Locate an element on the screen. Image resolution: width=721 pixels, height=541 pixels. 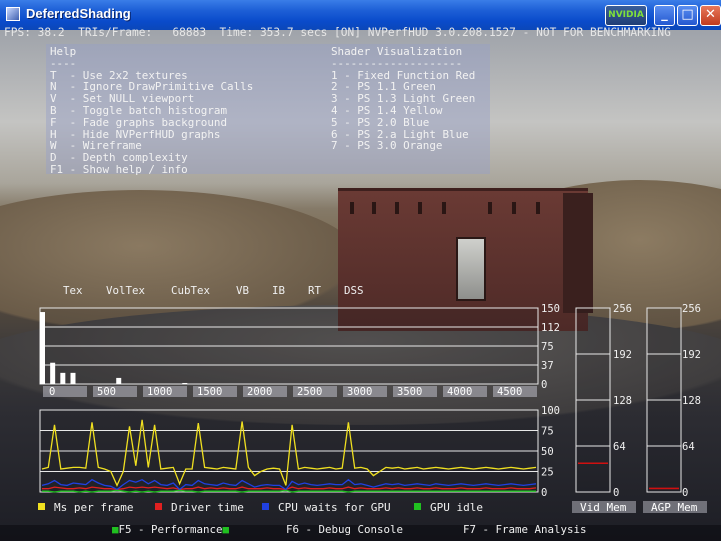
footer-f5-performance: ■F5 - Performance■ is located at coordinates (170, 530).